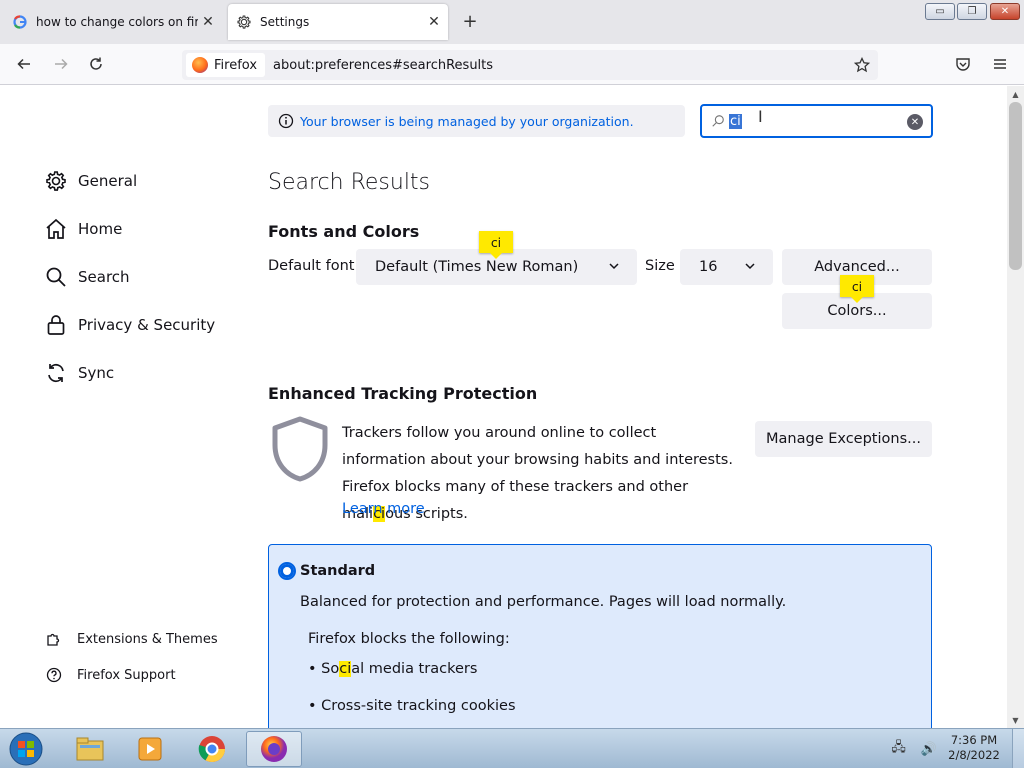 The image size is (1024, 768). I want to click on category-home: Home, so click(83, 229).